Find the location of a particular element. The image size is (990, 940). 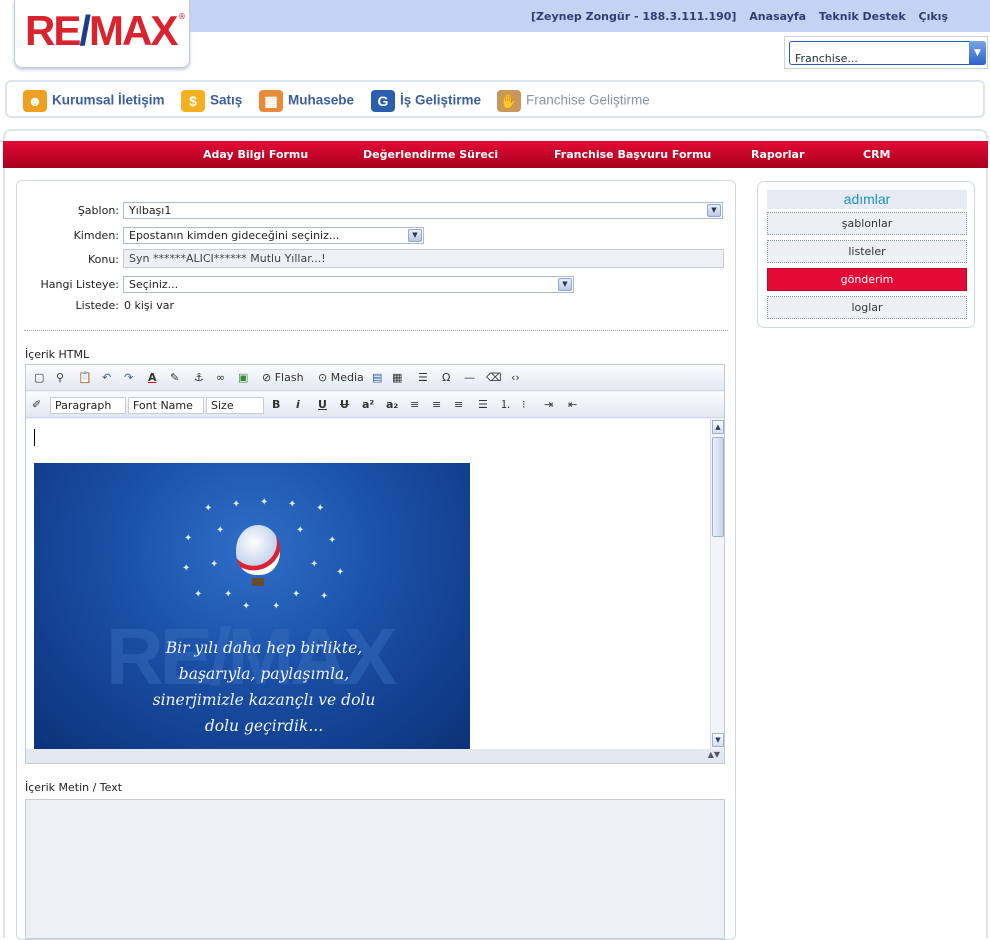

underline-icon: U is located at coordinates (322, 405).